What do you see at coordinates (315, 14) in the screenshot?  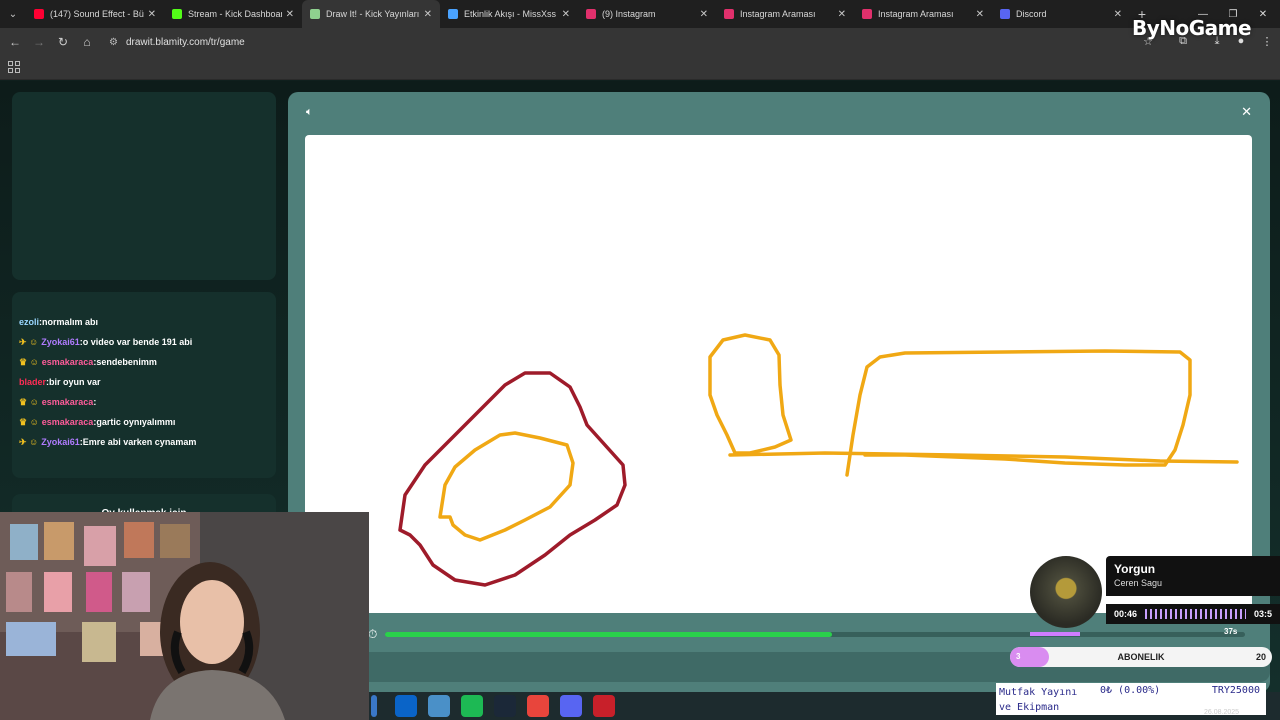 I see `pen-icon` at bounding box center [315, 14].